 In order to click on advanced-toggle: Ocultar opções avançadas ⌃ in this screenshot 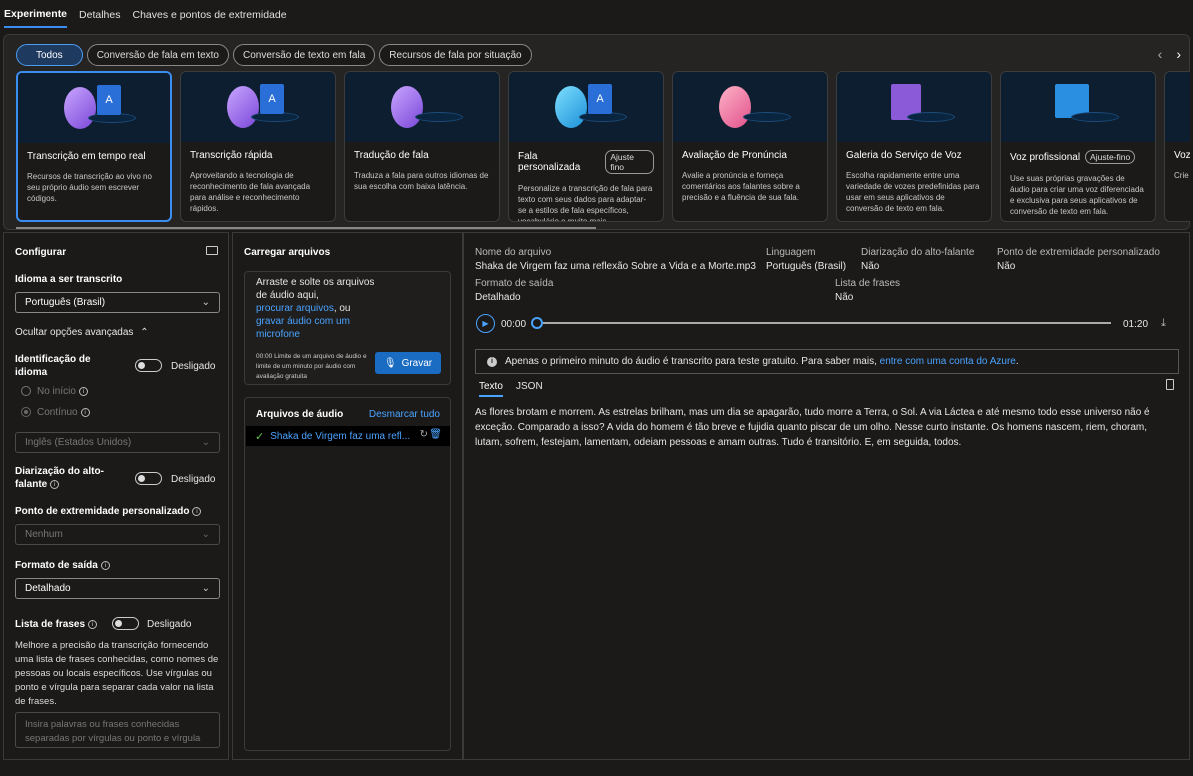, I will do `click(82, 332)`.